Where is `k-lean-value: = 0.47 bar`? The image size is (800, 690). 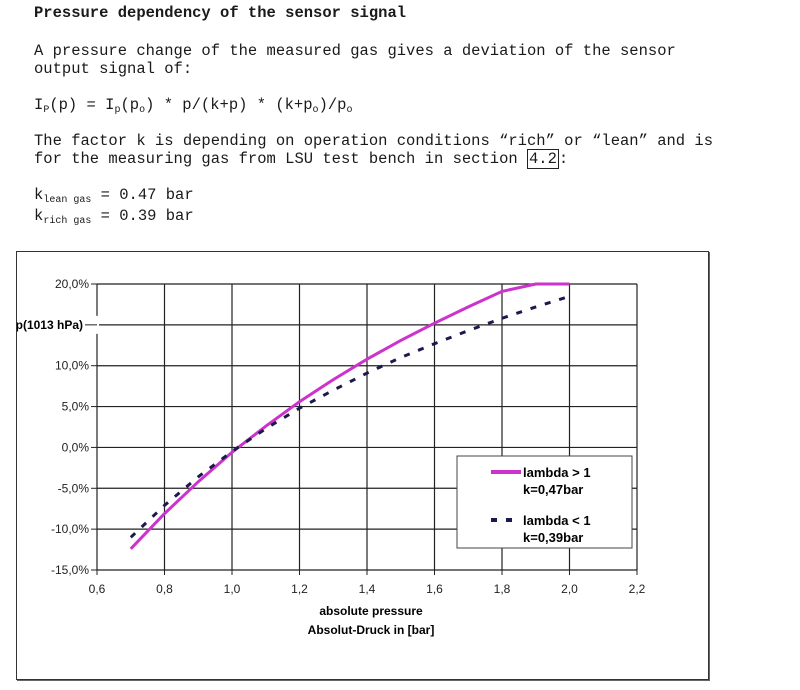 k-lean-value: = 0.47 bar is located at coordinates (142, 195).